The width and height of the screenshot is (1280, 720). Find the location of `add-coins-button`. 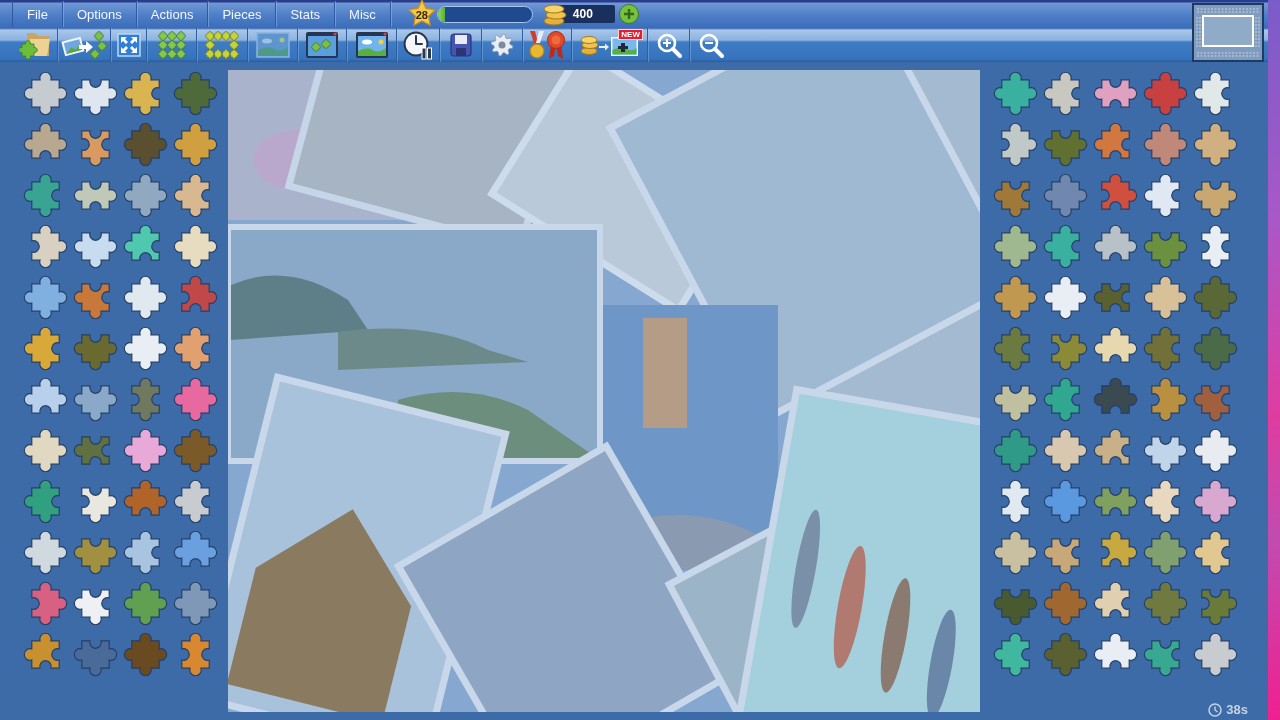

add-coins-button is located at coordinates (628, 14).